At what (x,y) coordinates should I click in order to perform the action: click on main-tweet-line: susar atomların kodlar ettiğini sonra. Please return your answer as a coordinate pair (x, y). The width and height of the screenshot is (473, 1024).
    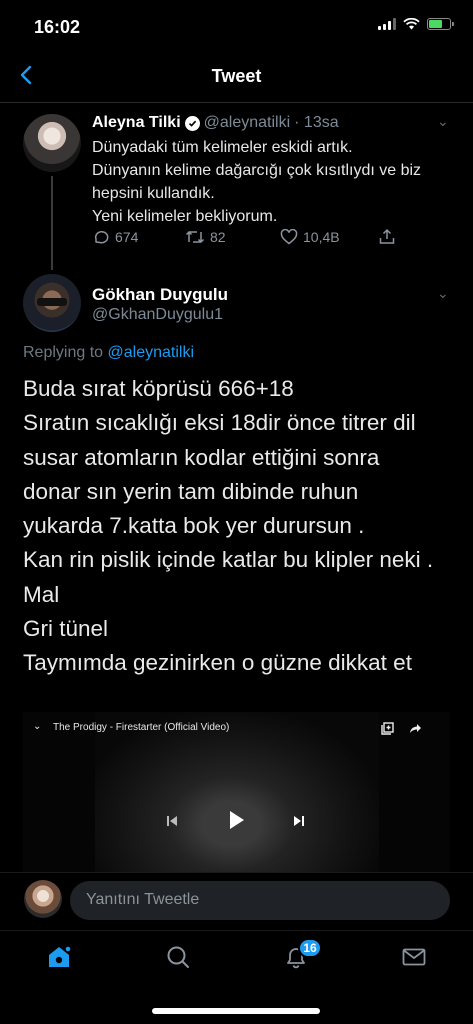
    Looking at the image, I should click on (201, 457).